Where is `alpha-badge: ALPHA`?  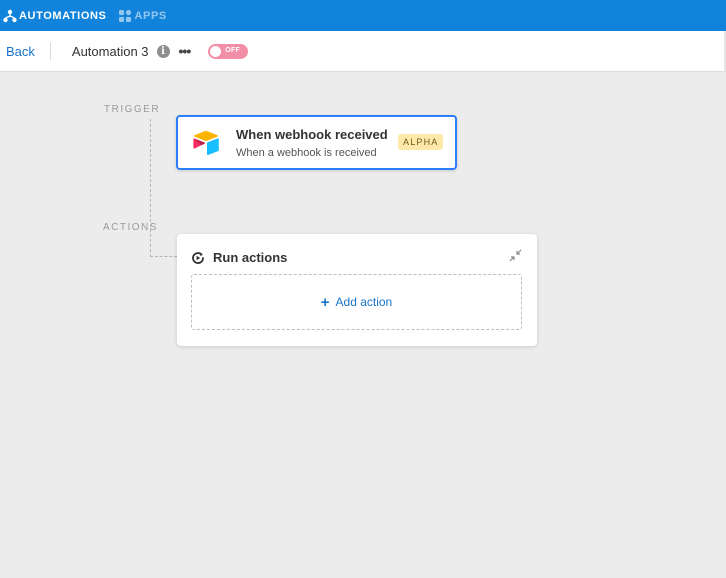
alpha-badge: ALPHA is located at coordinates (420, 142).